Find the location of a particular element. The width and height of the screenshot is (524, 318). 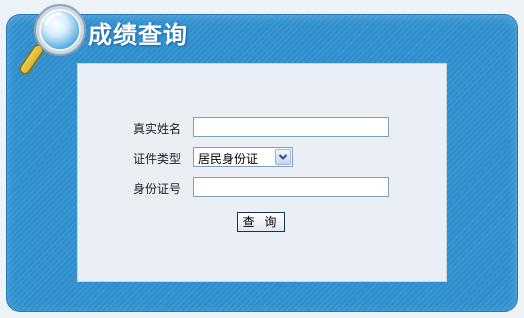

dropdown-arrow-button is located at coordinates (283, 157).